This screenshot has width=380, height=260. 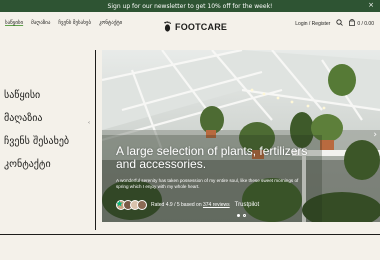 What do you see at coordinates (340, 23) in the screenshot?
I see `search-icon` at bounding box center [340, 23].